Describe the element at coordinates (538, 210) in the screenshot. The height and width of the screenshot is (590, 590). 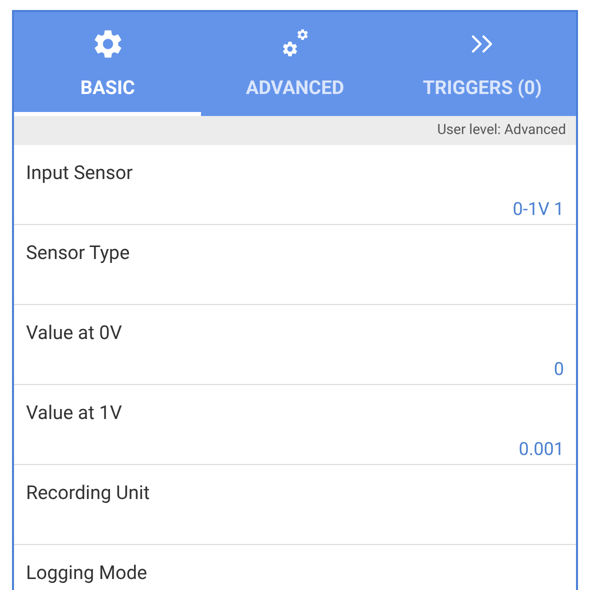
I see `setting-value: 0-1V 1` at that location.